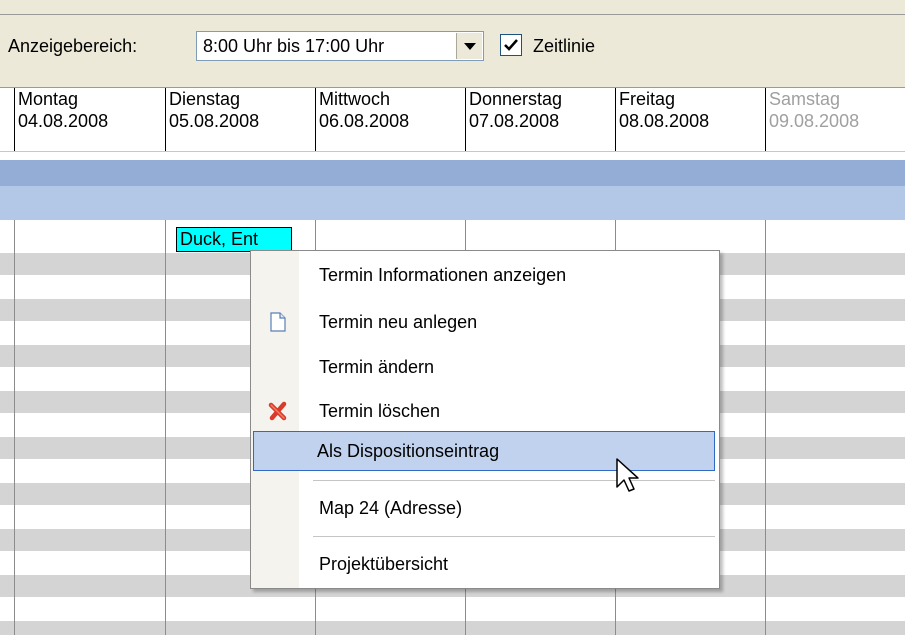 The height and width of the screenshot is (635, 905). What do you see at coordinates (564, 46) in the screenshot?
I see `timeline-label: Zeitlinie` at bounding box center [564, 46].